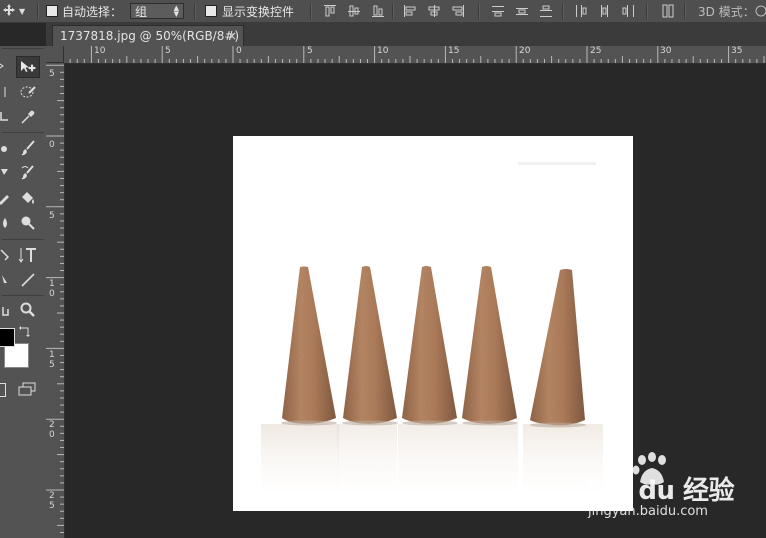  Describe the element at coordinates (546, 11) in the screenshot. I see `distribute-bottom-icon` at that location.